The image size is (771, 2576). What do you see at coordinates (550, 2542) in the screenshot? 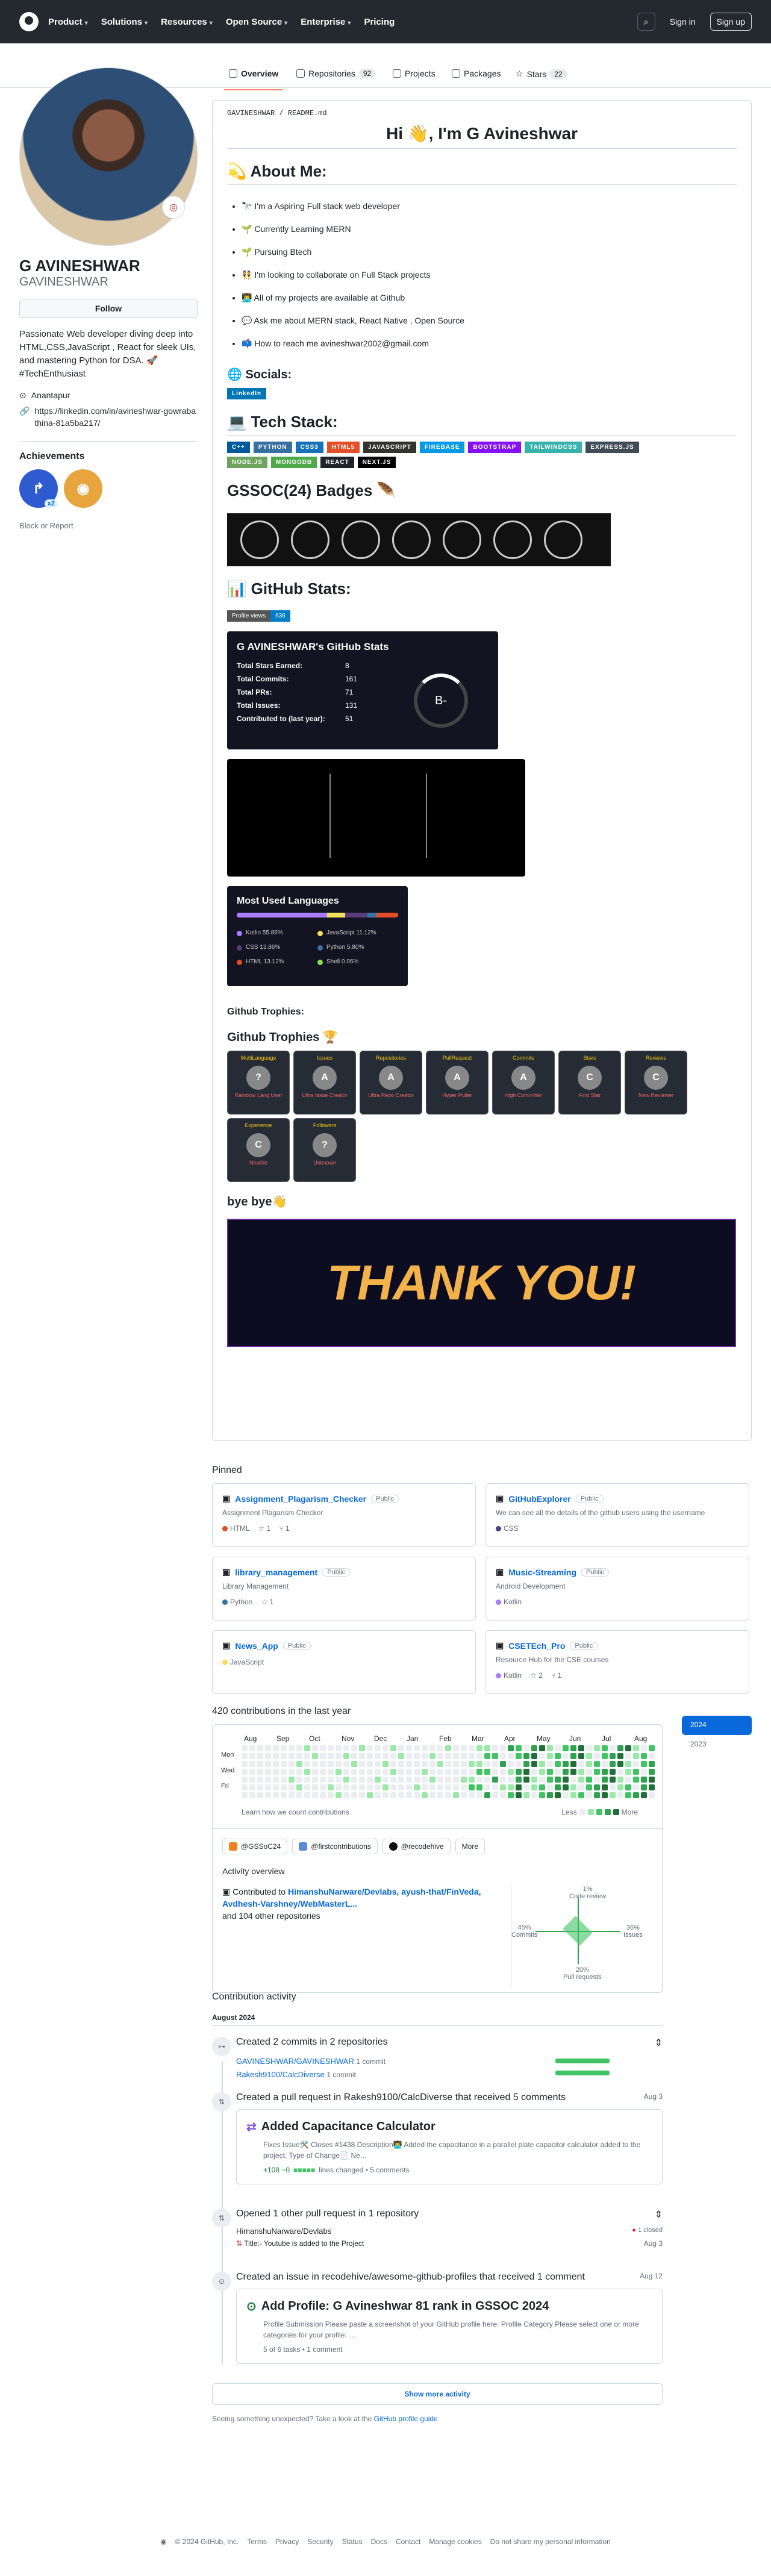
I see `footer-link: Do not share my personal information` at bounding box center [550, 2542].